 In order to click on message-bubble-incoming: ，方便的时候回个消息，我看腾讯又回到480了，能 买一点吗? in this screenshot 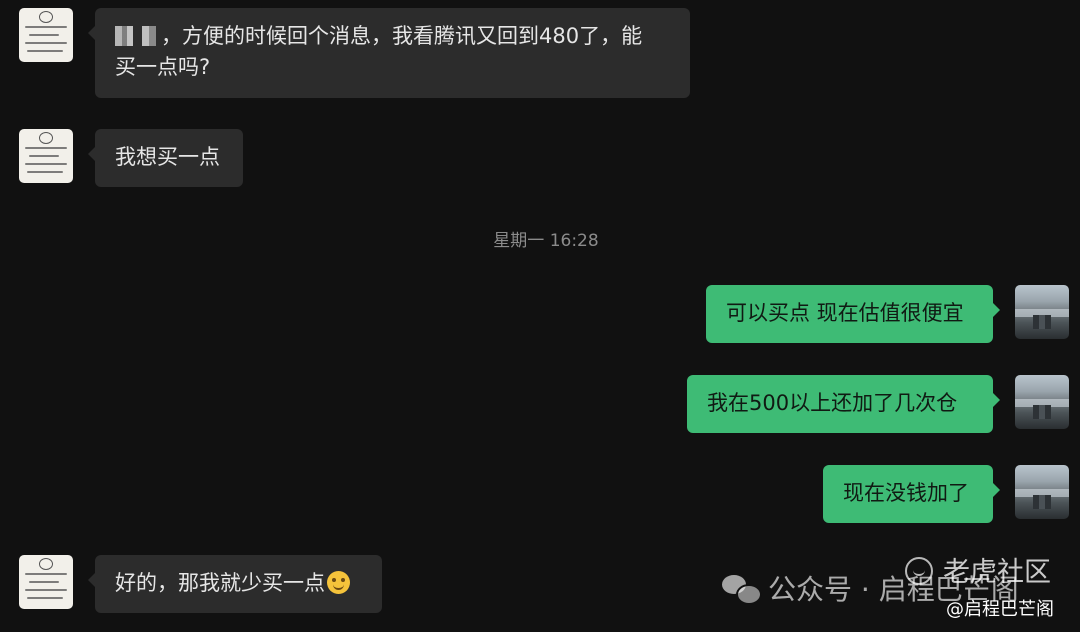, I will do `click(389, 53)`.